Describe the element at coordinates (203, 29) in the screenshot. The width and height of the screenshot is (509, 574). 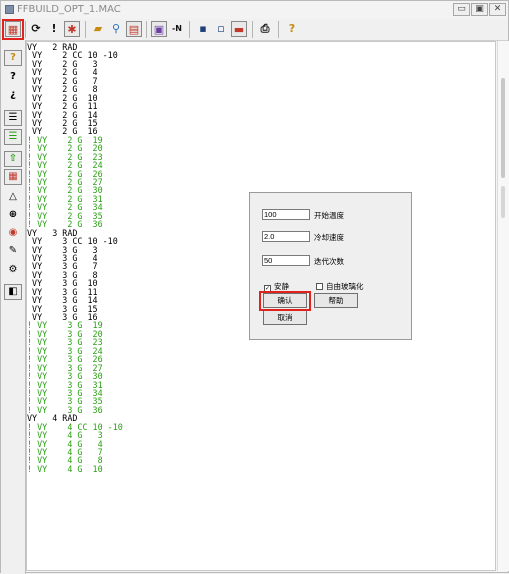
I see `save-icon: ▪` at that location.